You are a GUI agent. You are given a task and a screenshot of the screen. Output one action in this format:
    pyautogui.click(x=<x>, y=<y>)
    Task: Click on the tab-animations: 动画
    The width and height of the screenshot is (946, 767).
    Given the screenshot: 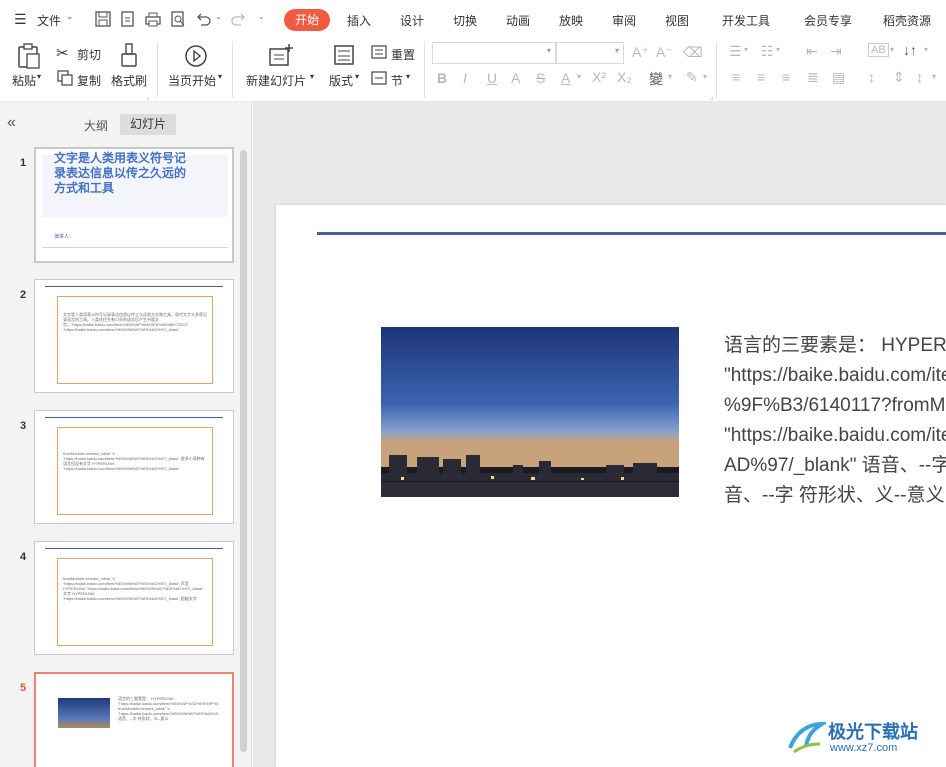 What is the action you would take?
    pyautogui.click(x=518, y=20)
    